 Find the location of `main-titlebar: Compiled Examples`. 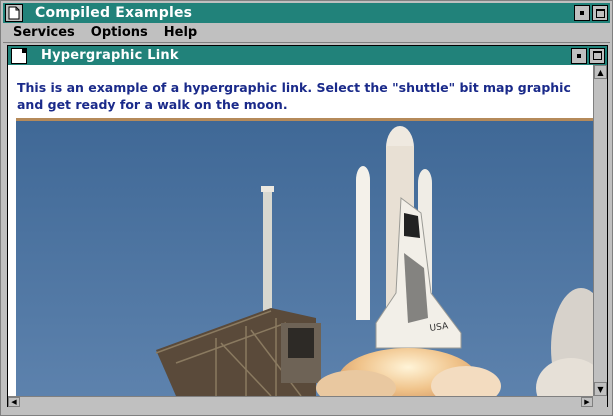

main-titlebar: Compiled Examples is located at coordinates (306, 13).